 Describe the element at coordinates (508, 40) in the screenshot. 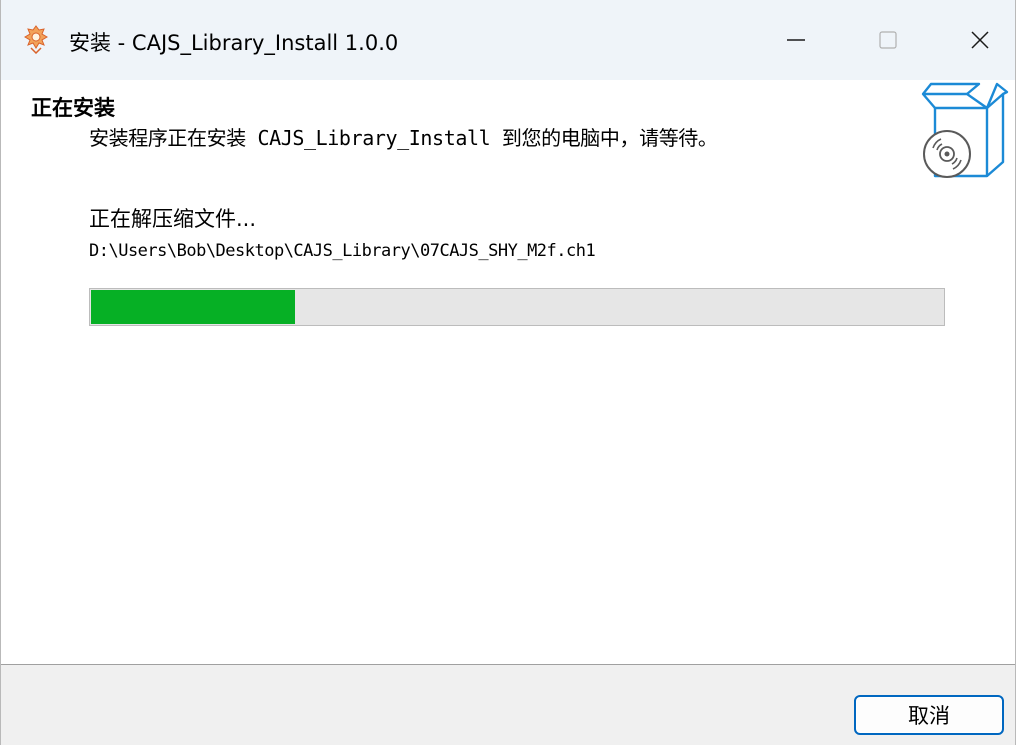

I see `title-bar: 安装 - CAJS_Library_Install 1.0.0` at that location.